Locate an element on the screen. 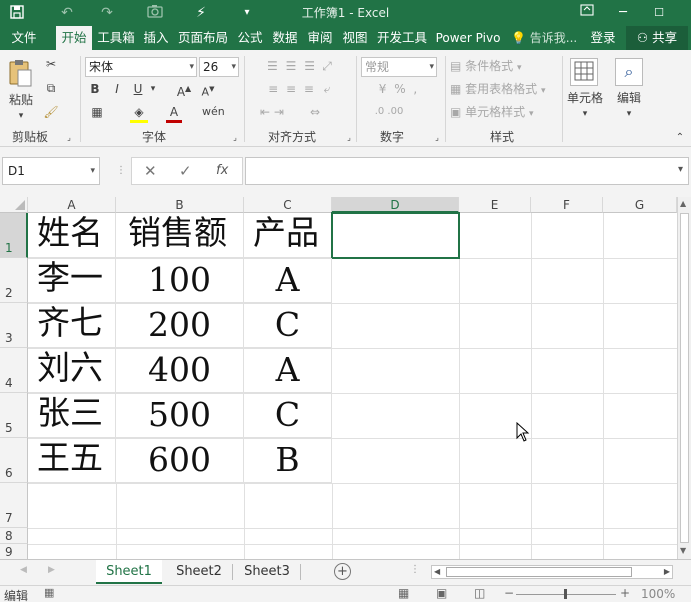  number-format-field: 常规 ▾ is located at coordinates (399, 67).